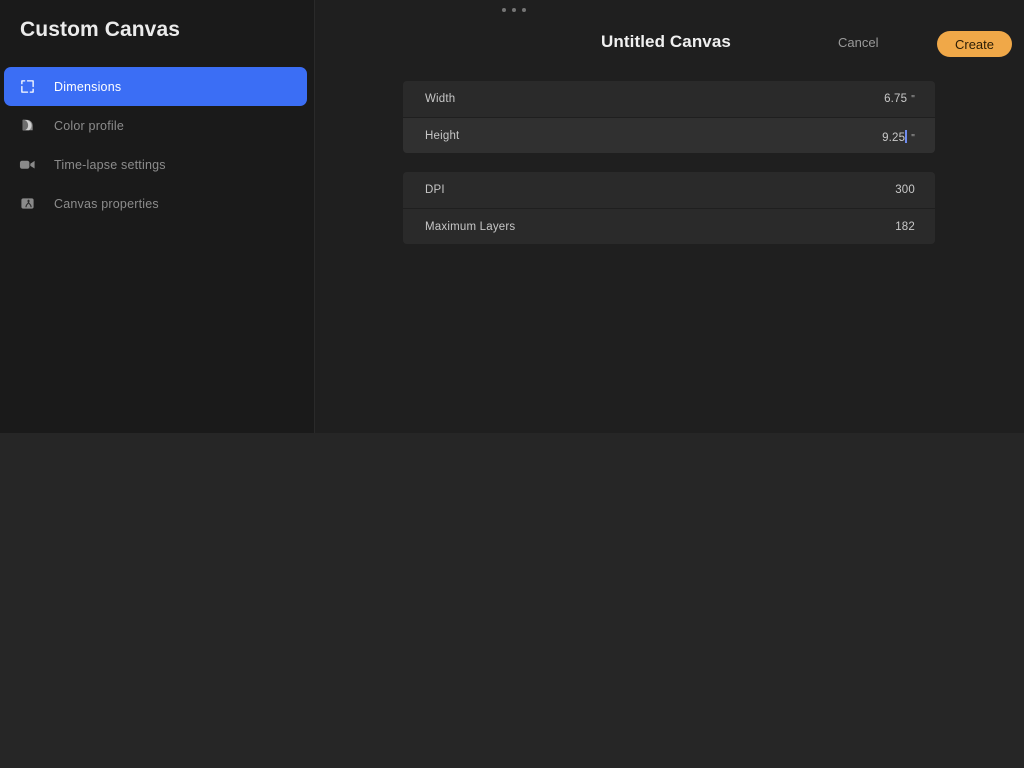 Image resolution: width=1024 pixels, height=768 pixels. I want to click on field-label: DPI, so click(435, 190).